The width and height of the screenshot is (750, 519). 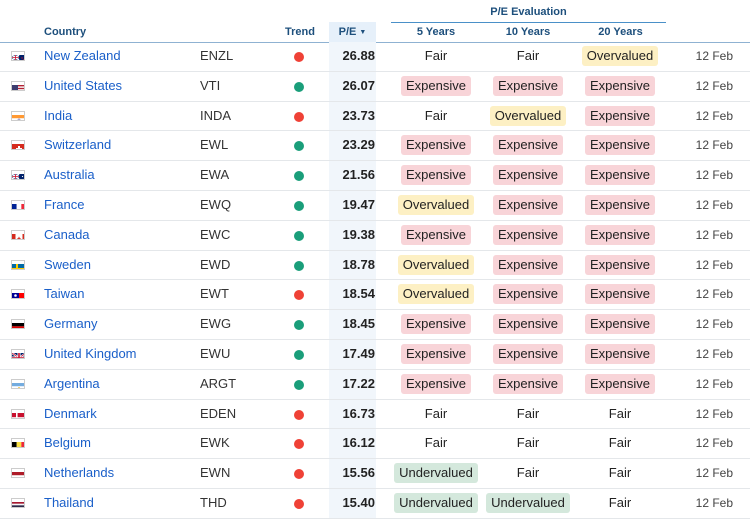 I want to click on country-link: India, so click(x=58, y=116).